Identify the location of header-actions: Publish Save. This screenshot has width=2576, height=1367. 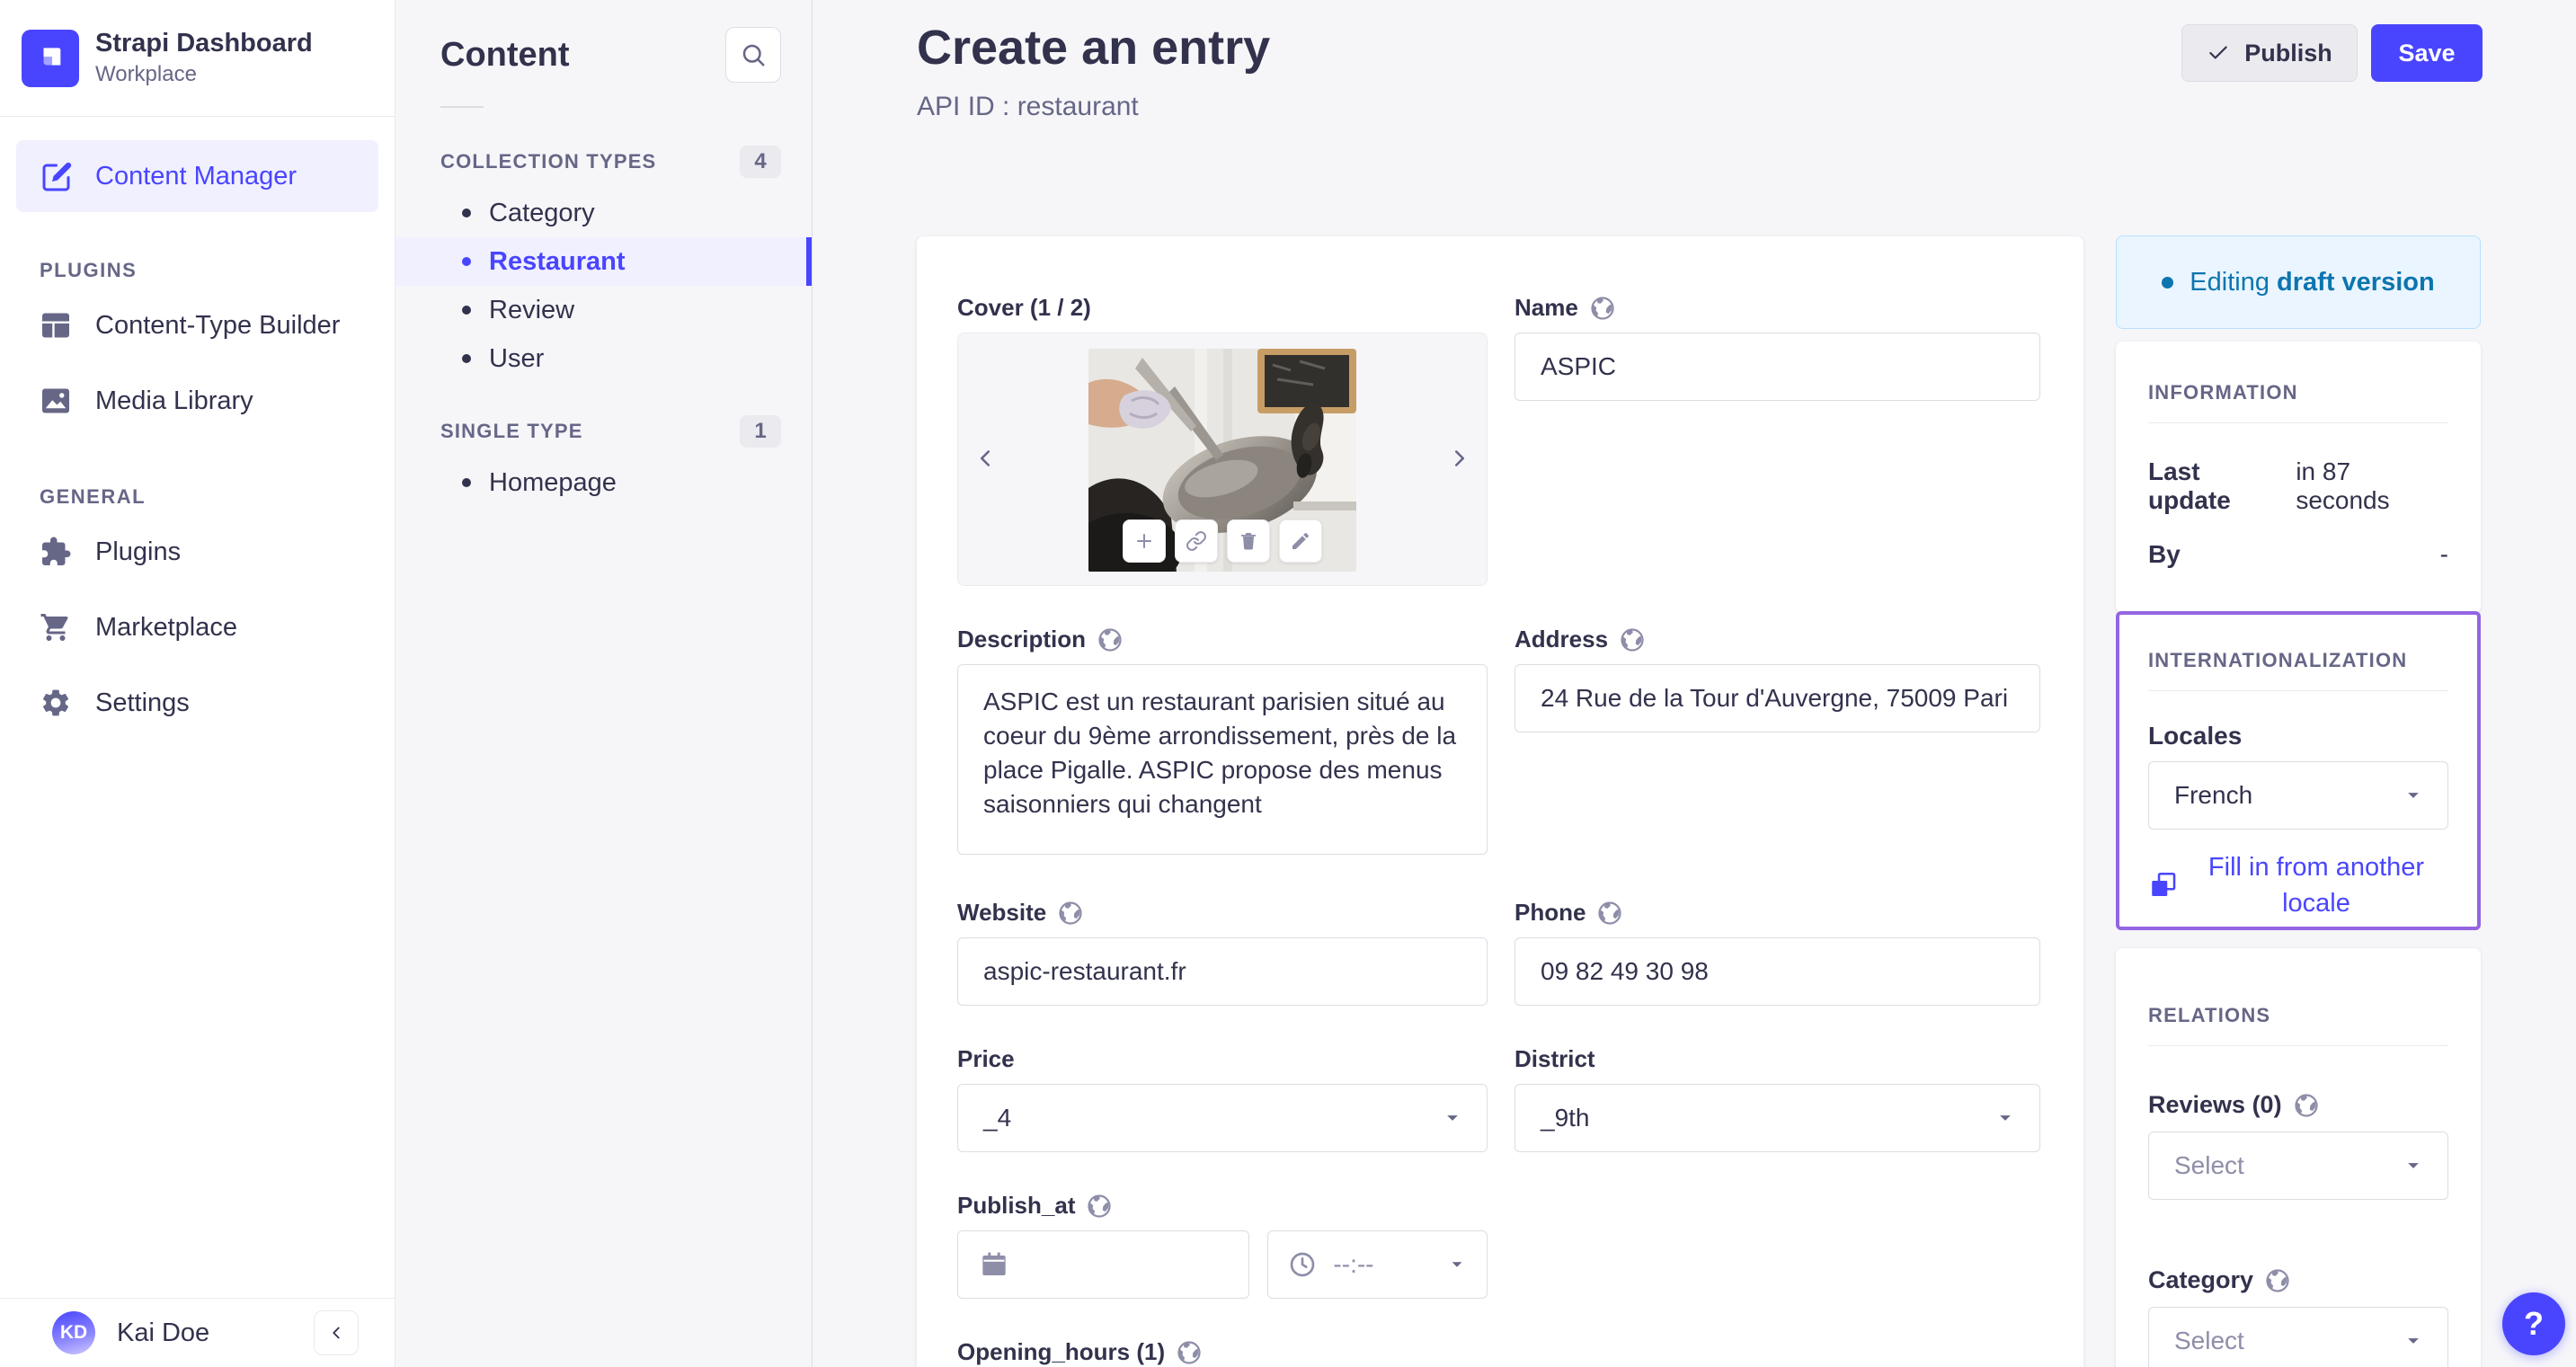
(2332, 53).